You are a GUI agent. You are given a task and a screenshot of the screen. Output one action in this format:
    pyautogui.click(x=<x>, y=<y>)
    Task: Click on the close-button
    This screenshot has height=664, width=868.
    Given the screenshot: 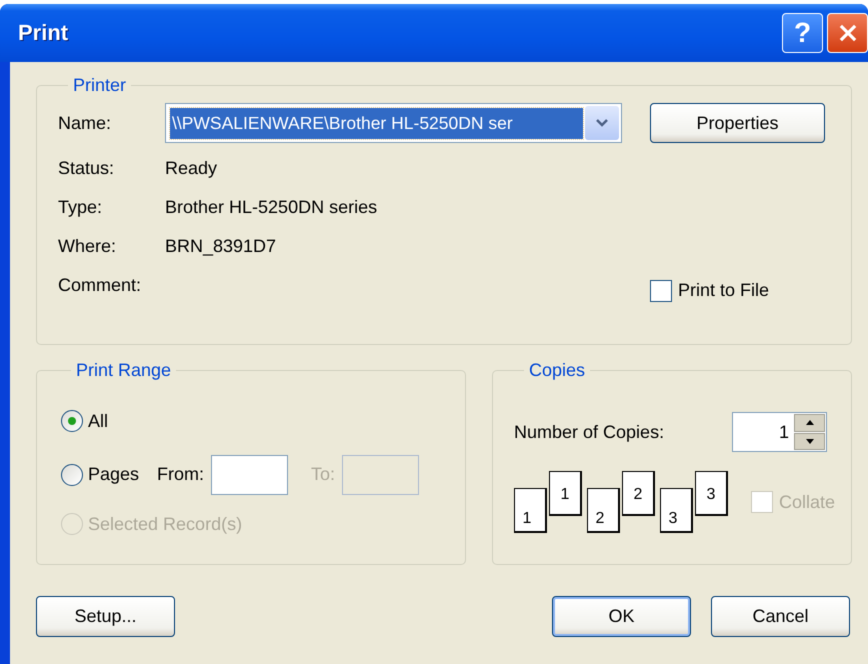 What is the action you would take?
    pyautogui.click(x=847, y=33)
    